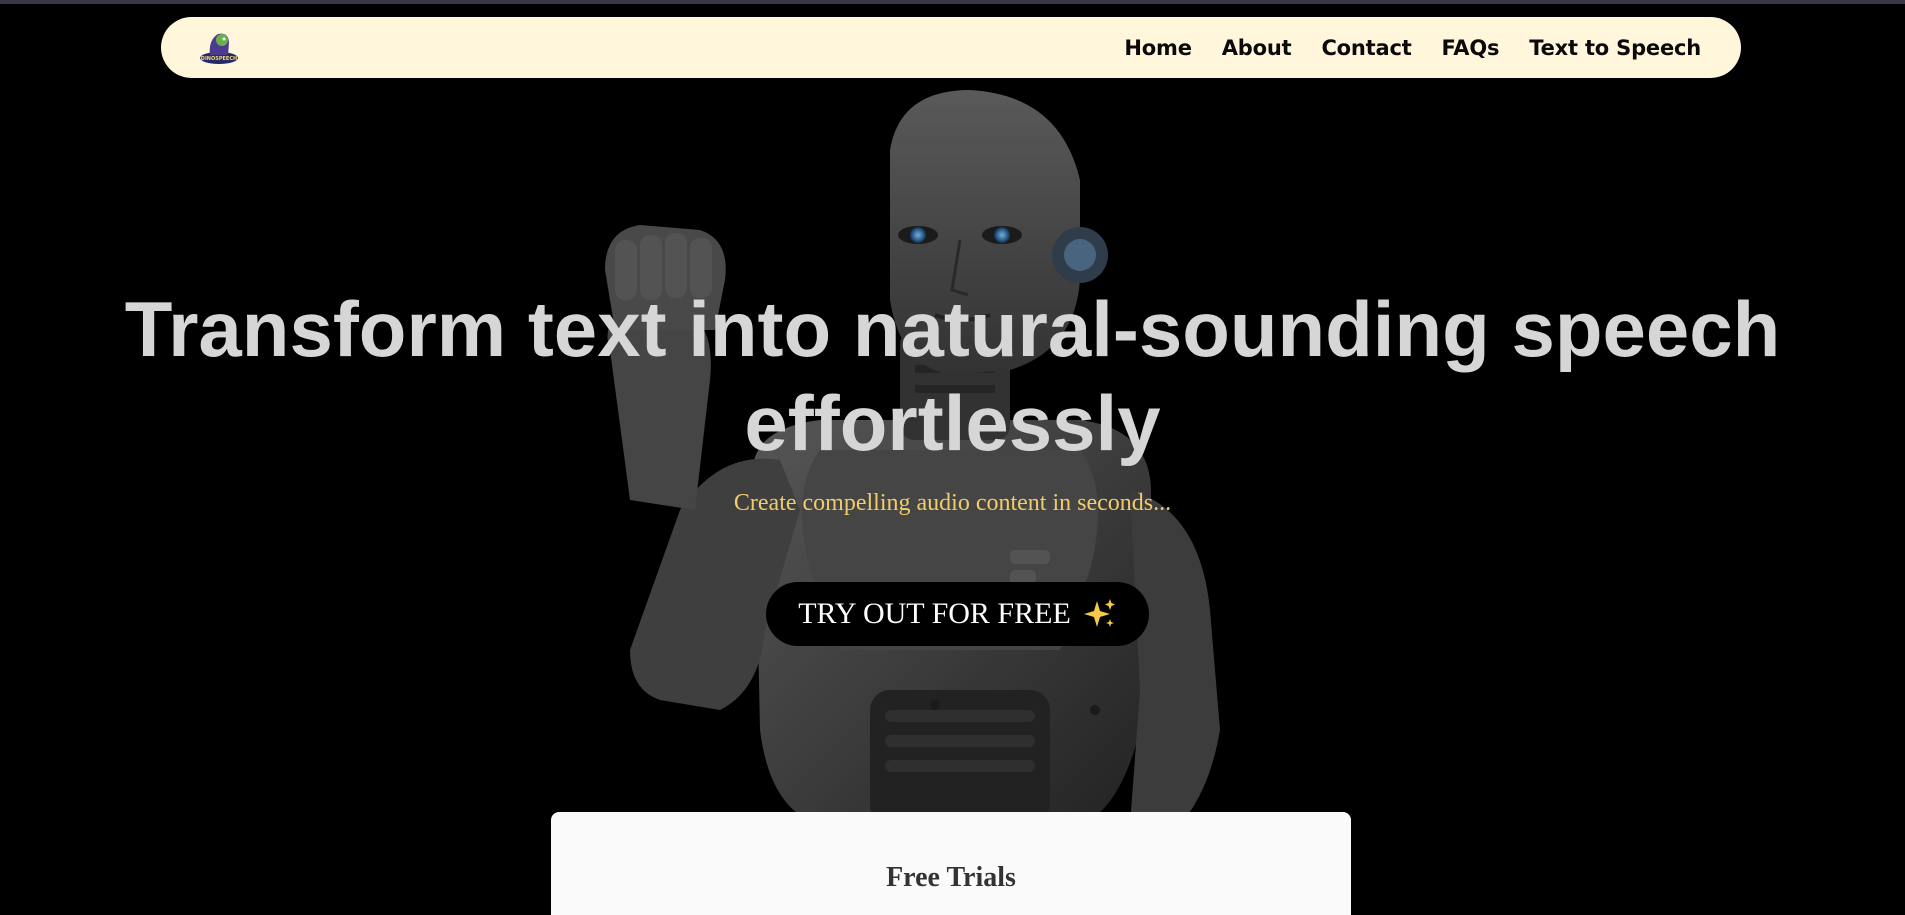  Describe the element at coordinates (1257, 48) in the screenshot. I see `nav-about-link: About` at that location.